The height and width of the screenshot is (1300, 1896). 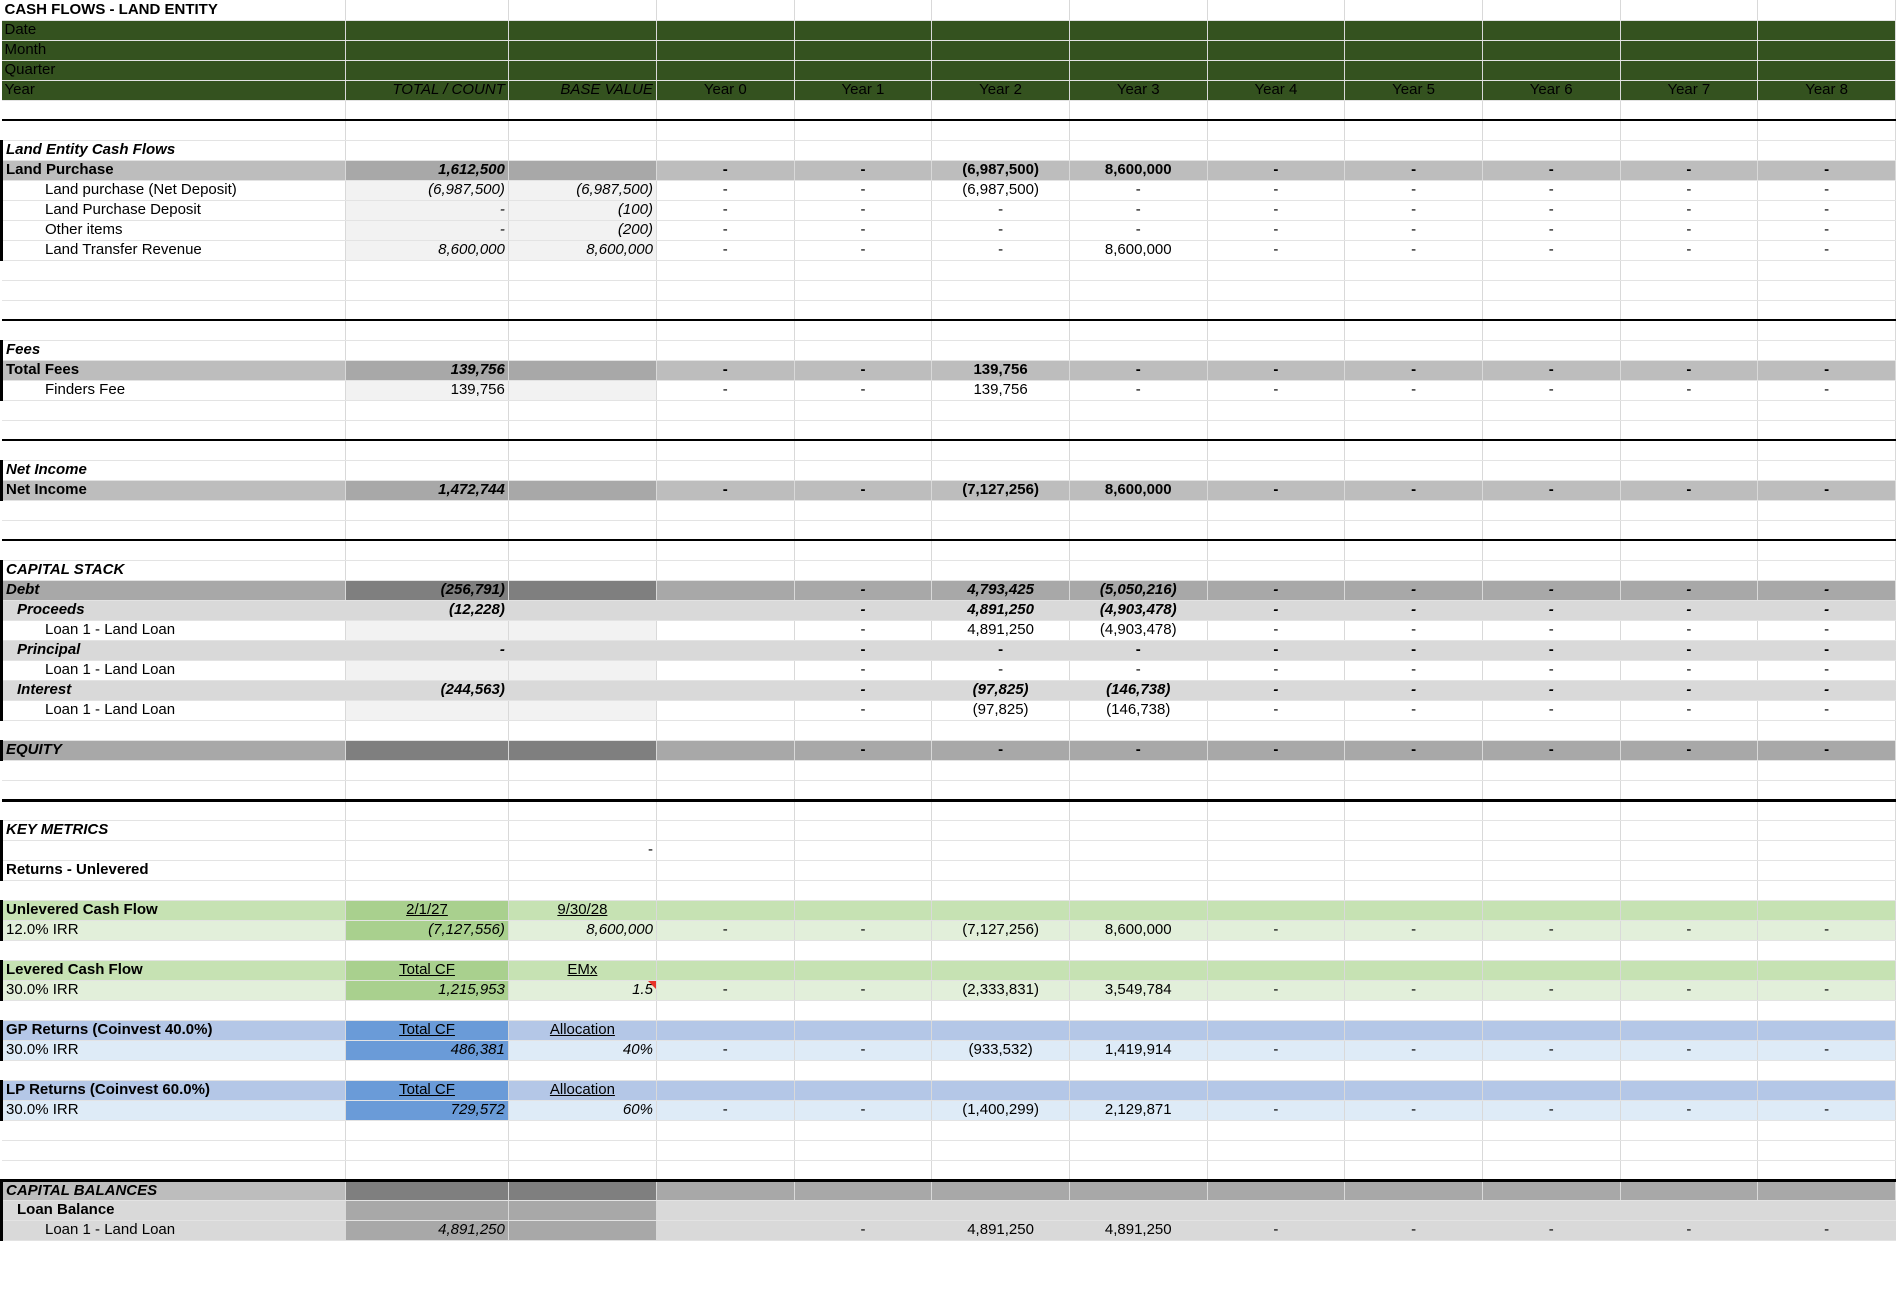 I want to click on year-value-cell: (4,903,478), so click(x=1138, y=630).